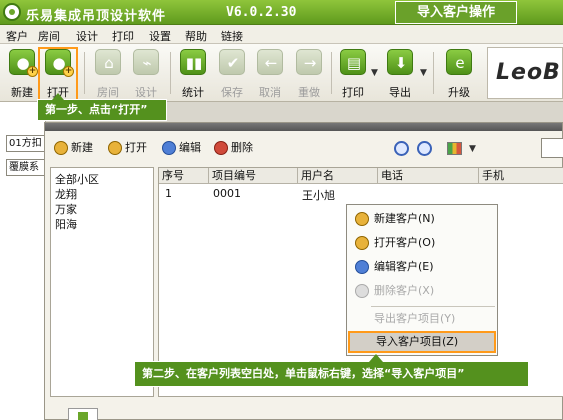  Describe the element at coordinates (423, 73) in the screenshot. I see `export-dropdown-chevron-icon: ▼` at that location.